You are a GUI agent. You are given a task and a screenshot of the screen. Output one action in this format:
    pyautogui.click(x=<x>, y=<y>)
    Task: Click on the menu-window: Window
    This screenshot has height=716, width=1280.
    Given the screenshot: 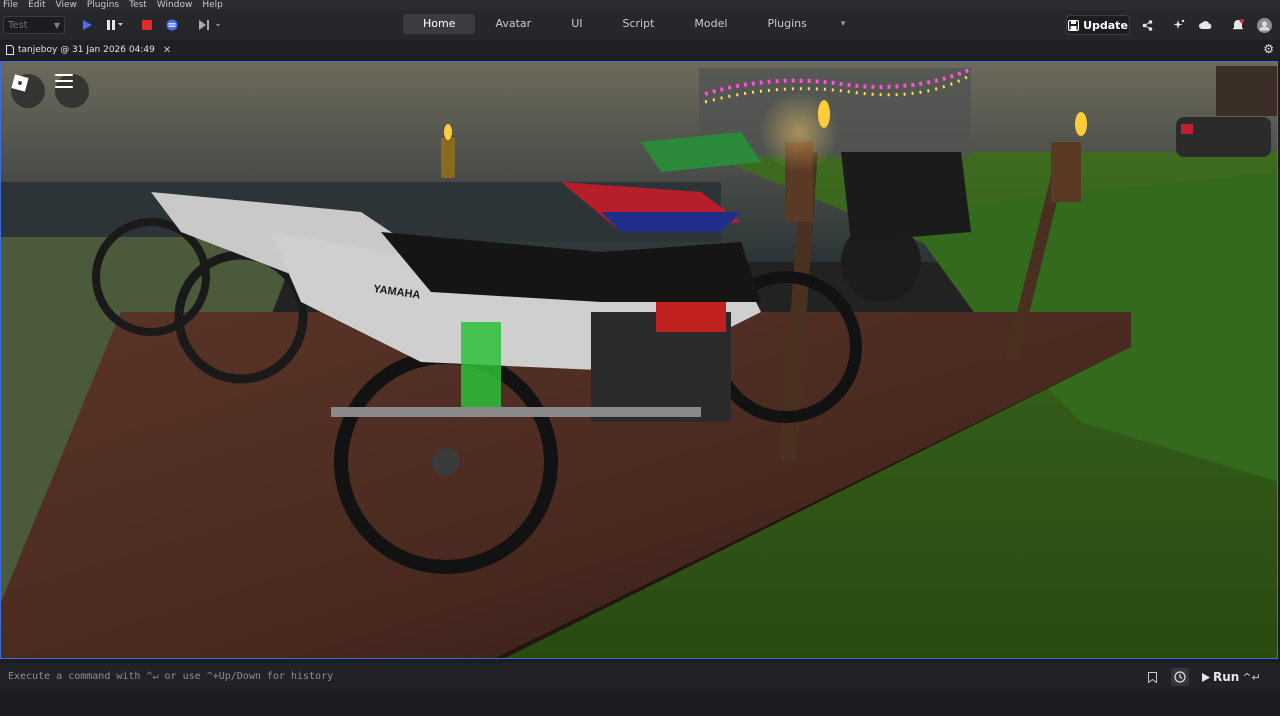 What is the action you would take?
    pyautogui.click(x=177, y=5)
    